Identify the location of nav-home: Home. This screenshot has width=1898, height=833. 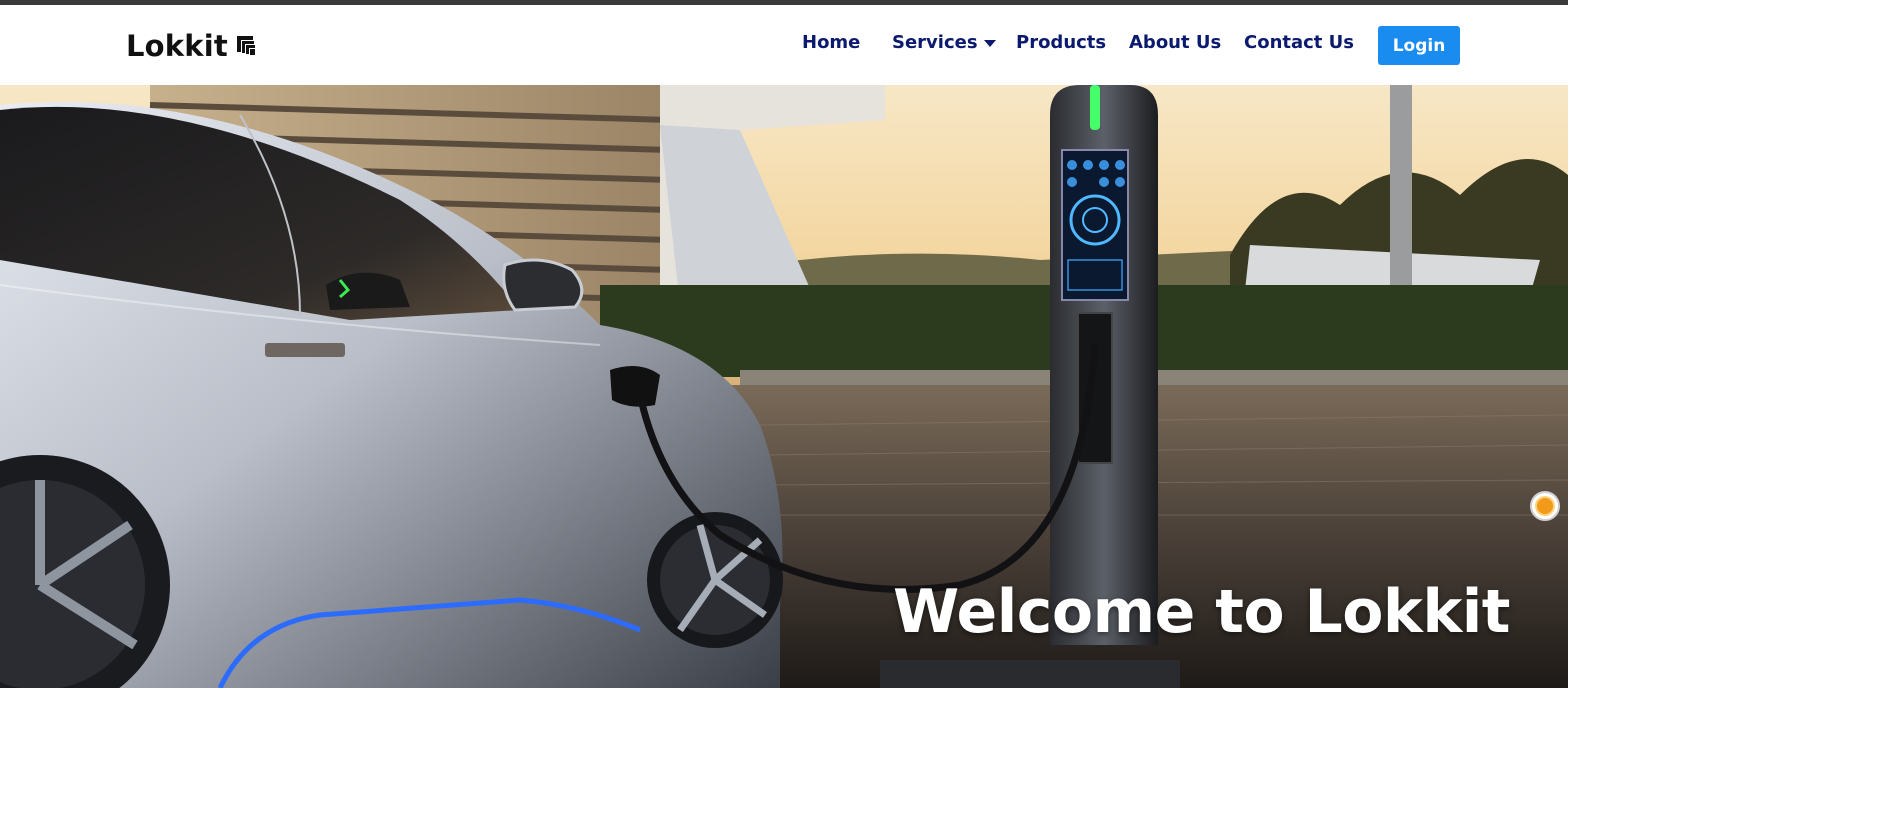
(831, 43).